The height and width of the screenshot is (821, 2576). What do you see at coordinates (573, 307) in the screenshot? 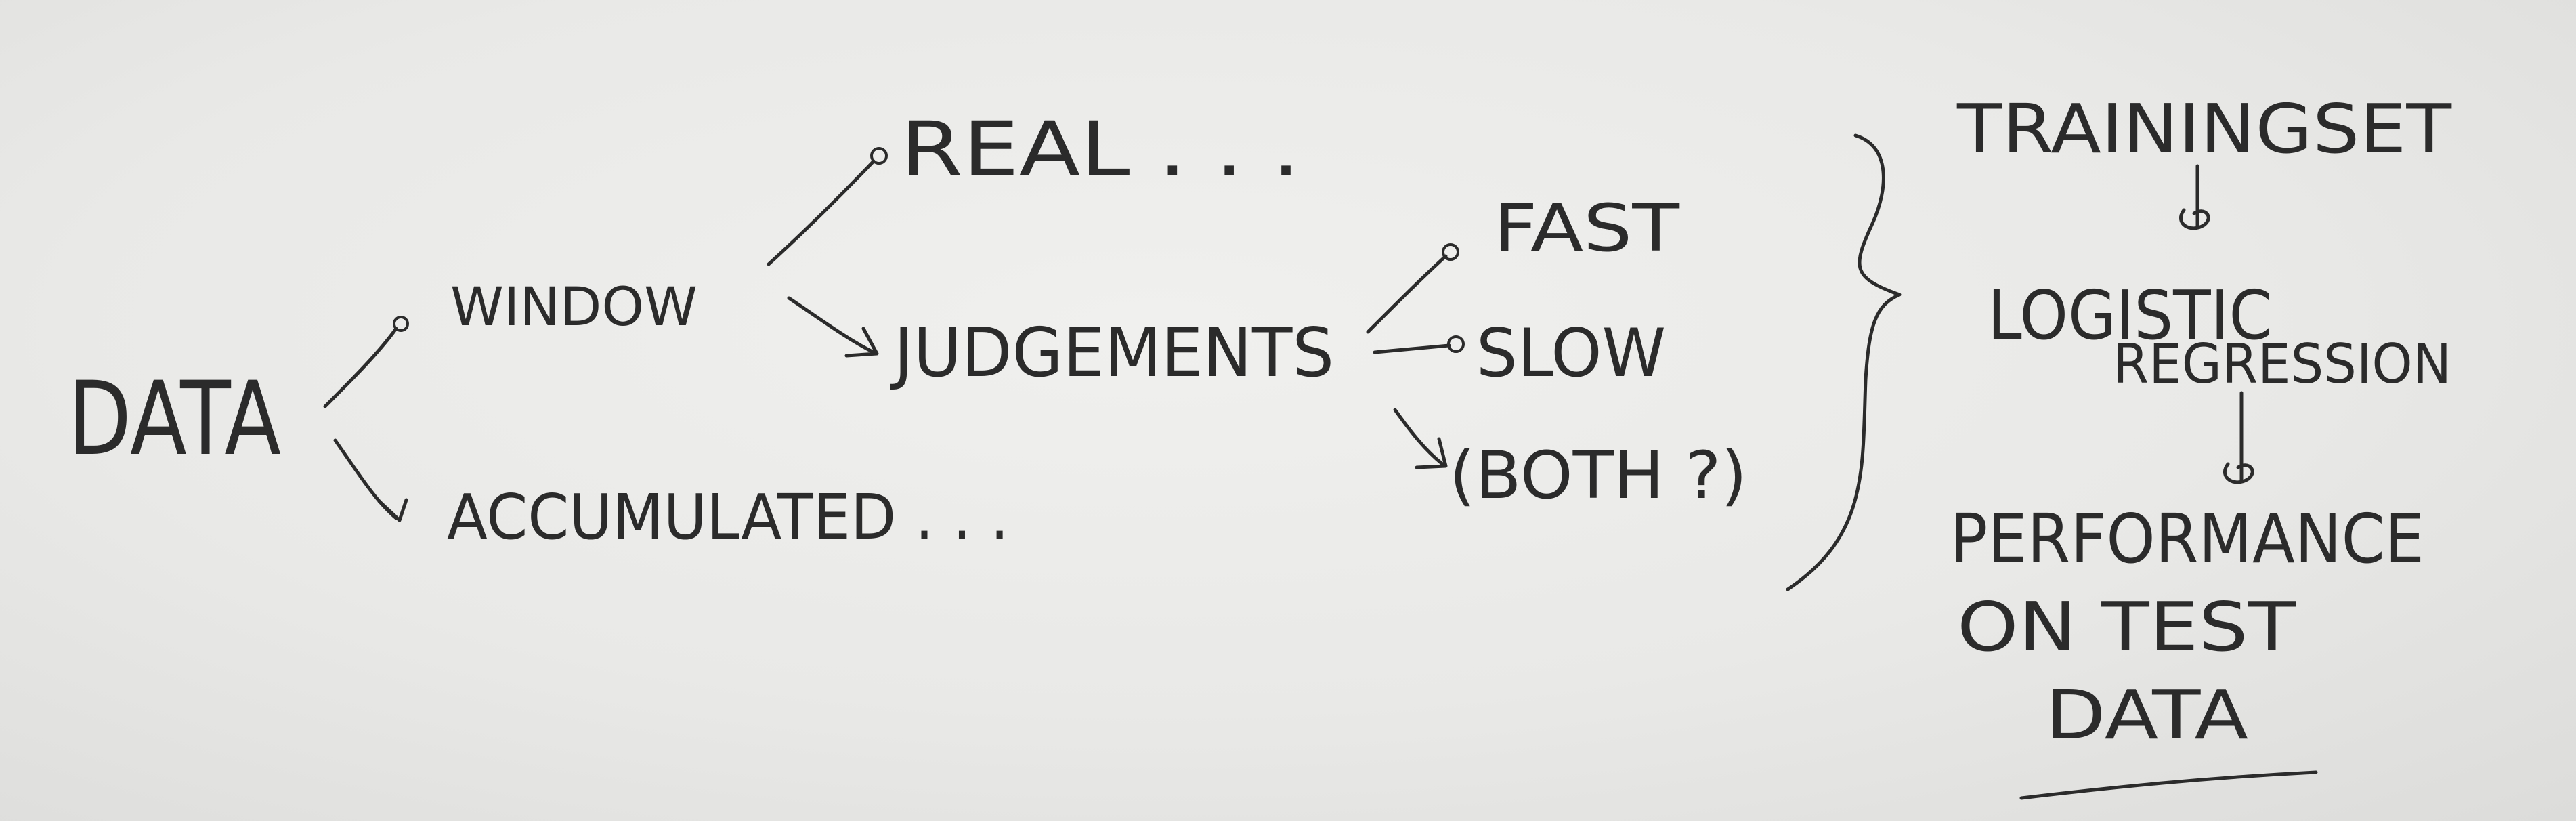
I see `window-label: WINDOW` at bounding box center [573, 307].